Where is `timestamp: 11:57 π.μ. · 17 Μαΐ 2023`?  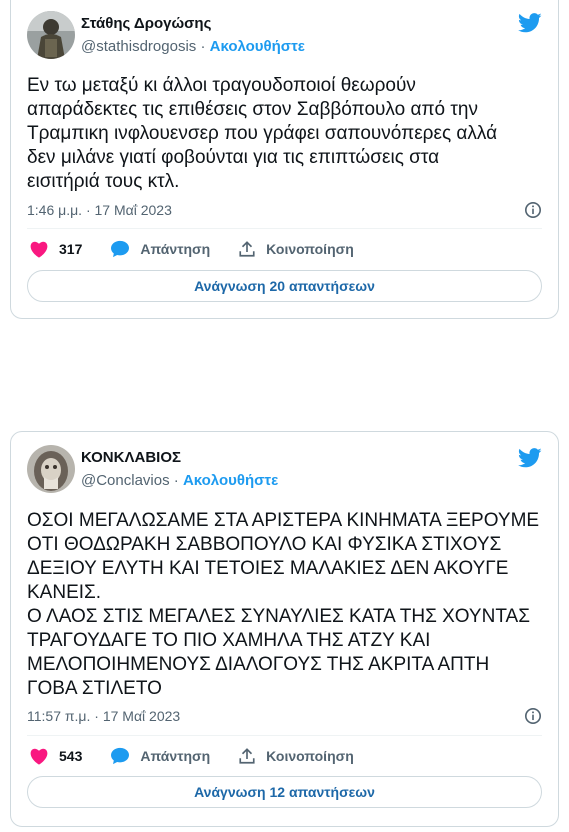 timestamp: 11:57 π.μ. · 17 Μαΐ 2023 is located at coordinates (103, 716).